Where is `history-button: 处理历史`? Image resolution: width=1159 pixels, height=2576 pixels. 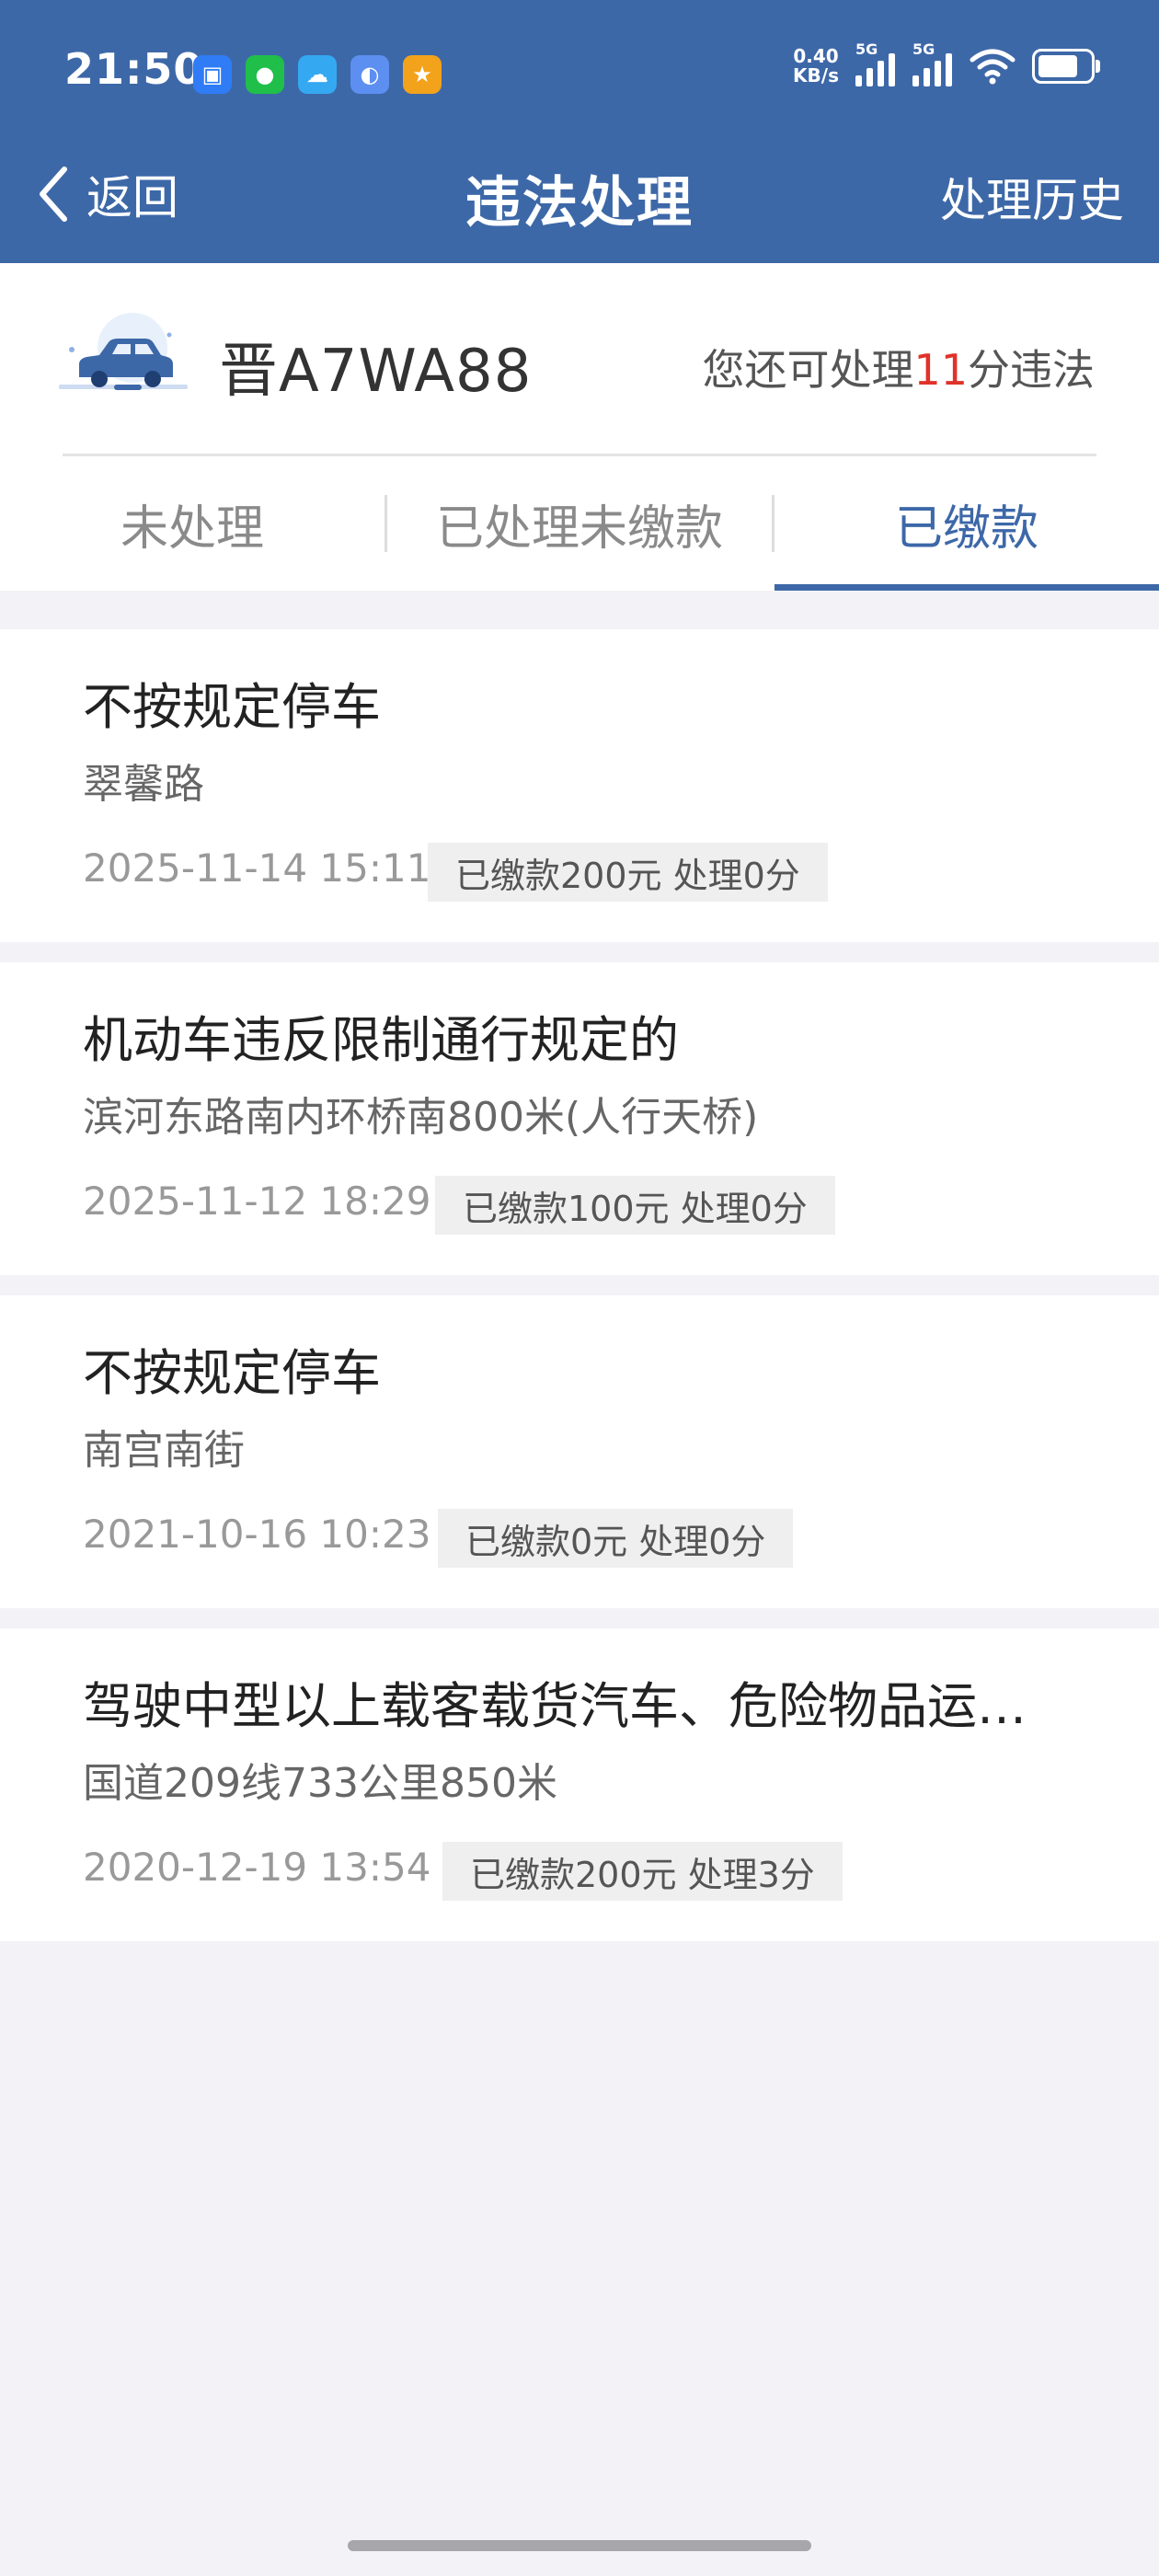
history-button: 处理历史 is located at coordinates (1032, 197).